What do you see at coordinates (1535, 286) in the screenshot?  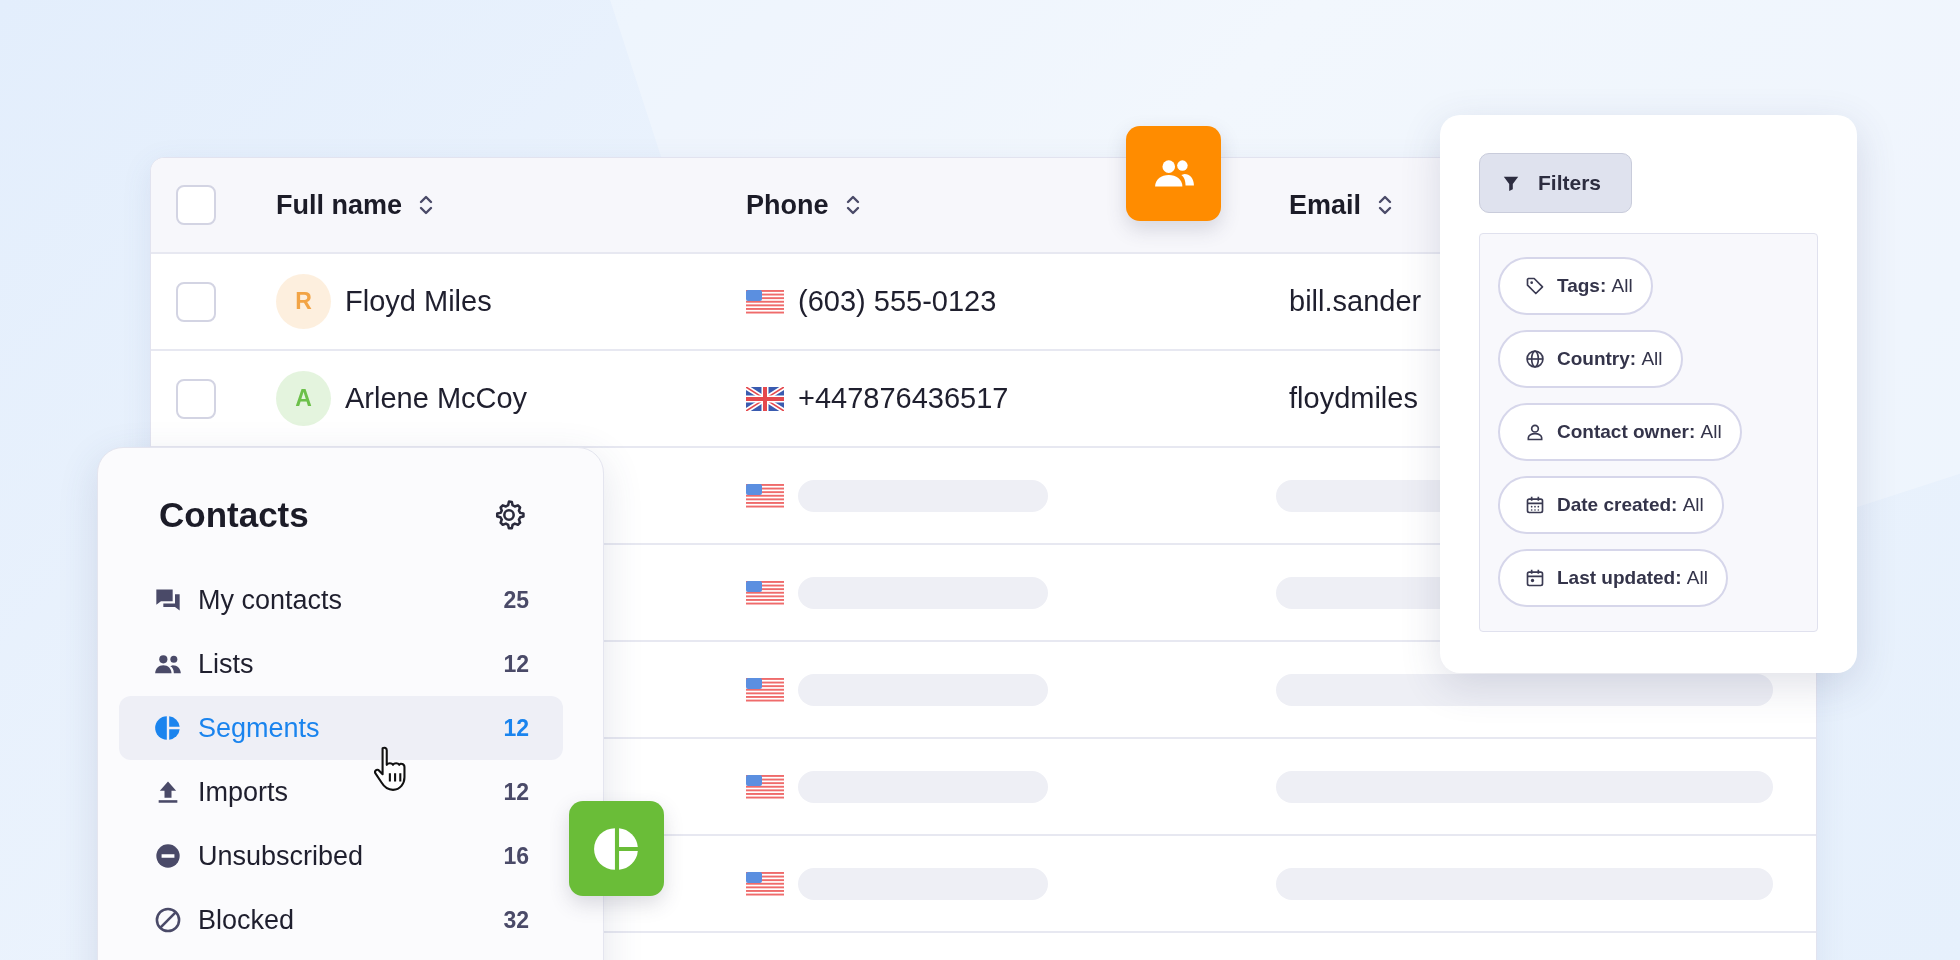 I see `tag-icon` at bounding box center [1535, 286].